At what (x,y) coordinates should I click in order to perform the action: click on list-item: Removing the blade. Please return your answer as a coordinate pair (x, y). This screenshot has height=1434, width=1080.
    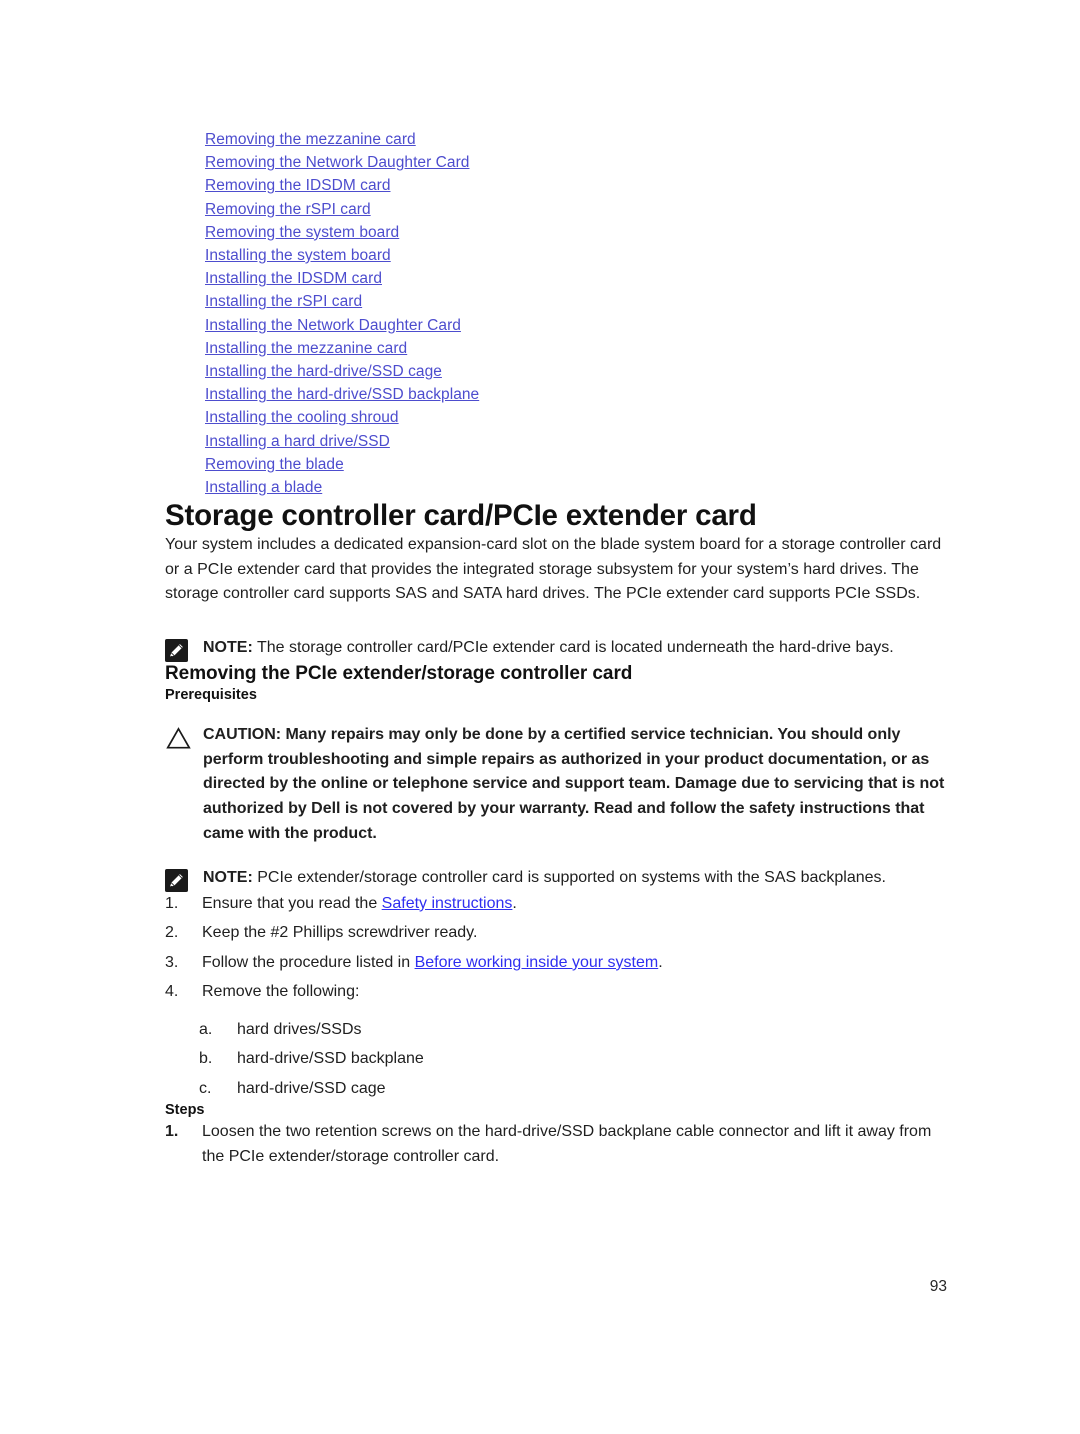
    Looking at the image, I should click on (576, 464).